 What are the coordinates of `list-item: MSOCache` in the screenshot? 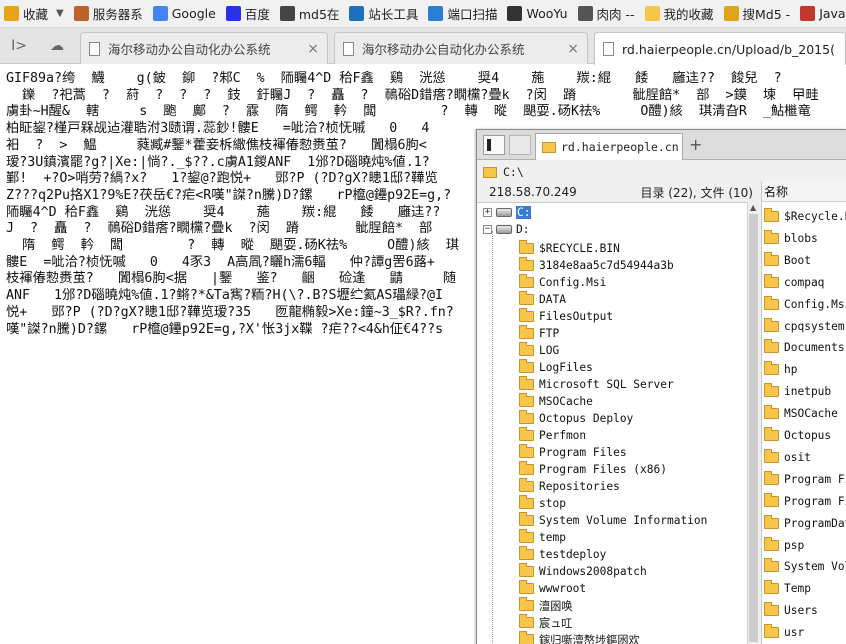 It's located at (801, 413).